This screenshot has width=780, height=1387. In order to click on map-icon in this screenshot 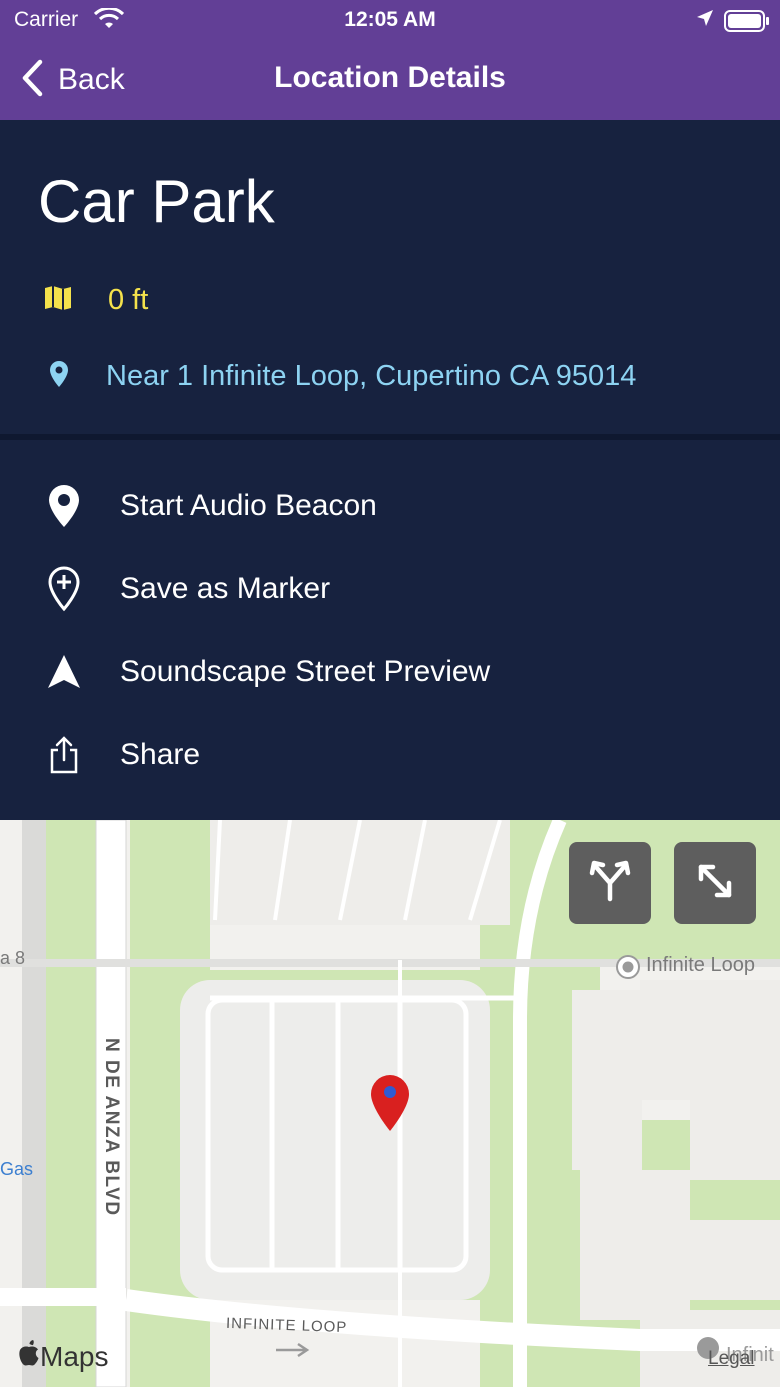, I will do `click(58, 300)`.